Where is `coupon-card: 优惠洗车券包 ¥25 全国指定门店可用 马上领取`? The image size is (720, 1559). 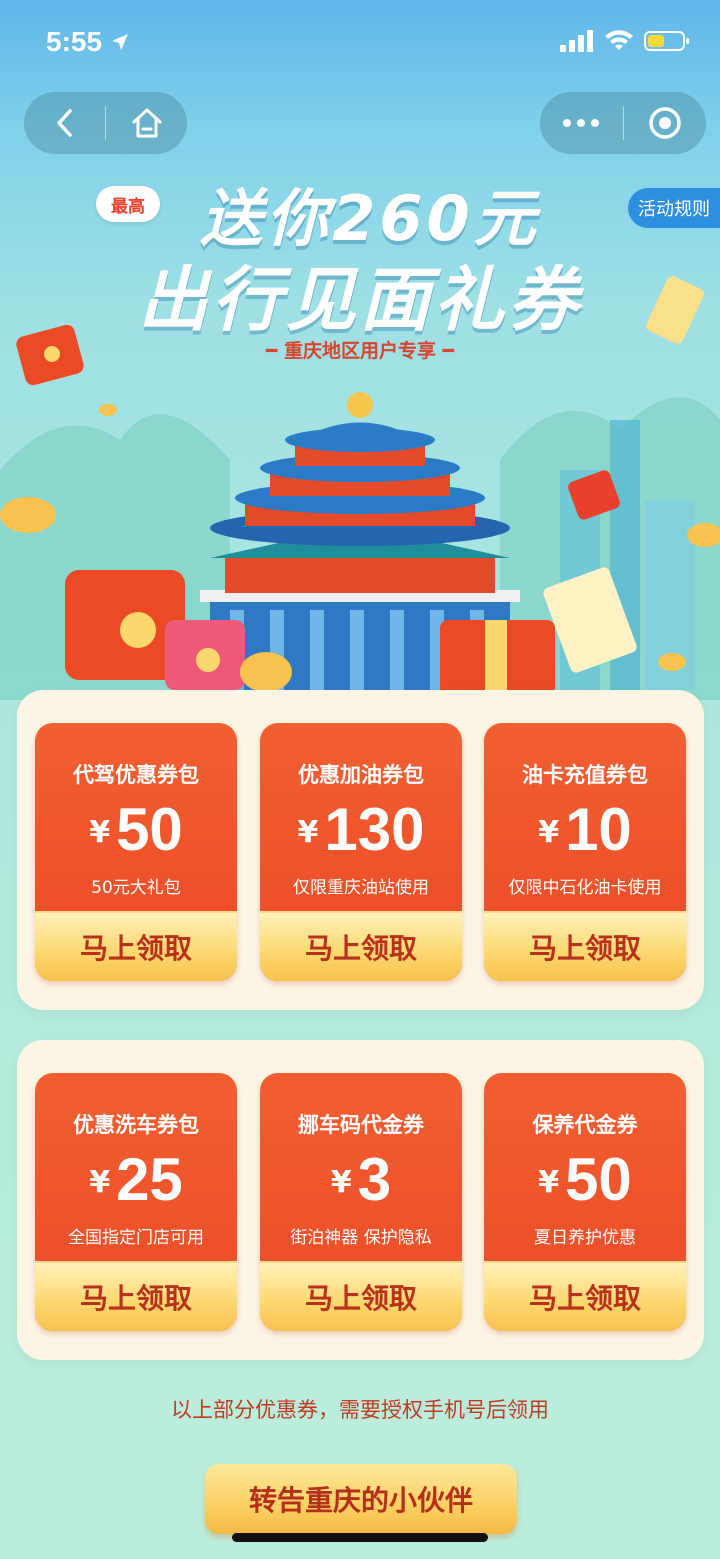 coupon-card: 优惠洗车券包 ¥25 全国指定门店可用 马上领取 is located at coordinates (136, 1202).